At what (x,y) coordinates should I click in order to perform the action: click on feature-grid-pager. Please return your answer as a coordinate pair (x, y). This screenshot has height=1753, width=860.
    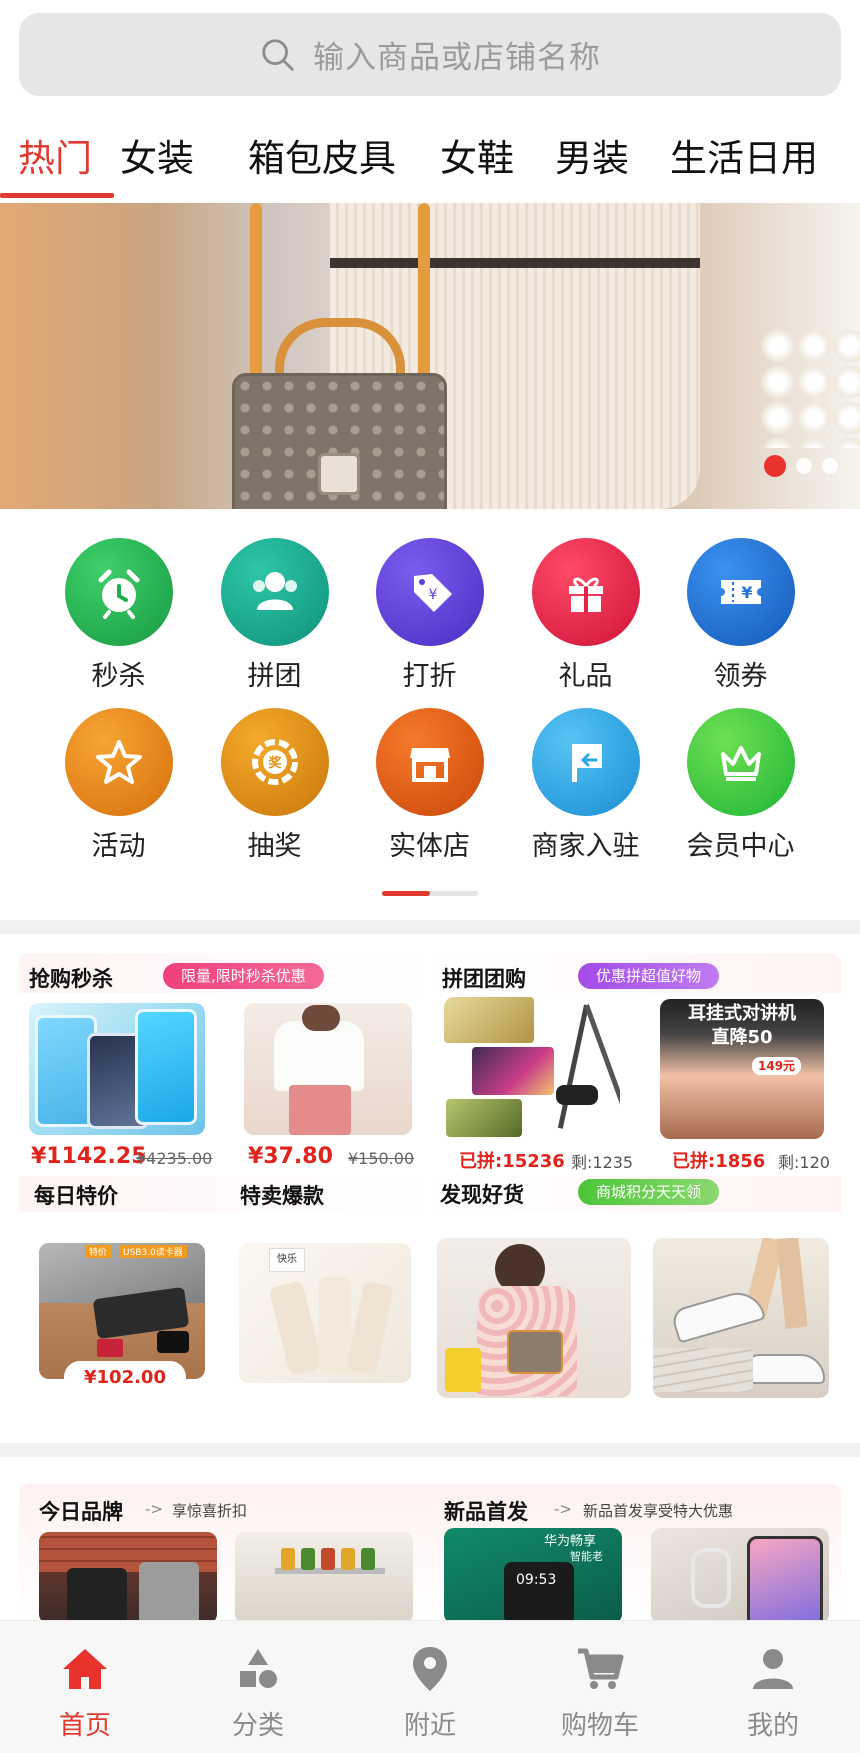
    Looking at the image, I should click on (430, 893).